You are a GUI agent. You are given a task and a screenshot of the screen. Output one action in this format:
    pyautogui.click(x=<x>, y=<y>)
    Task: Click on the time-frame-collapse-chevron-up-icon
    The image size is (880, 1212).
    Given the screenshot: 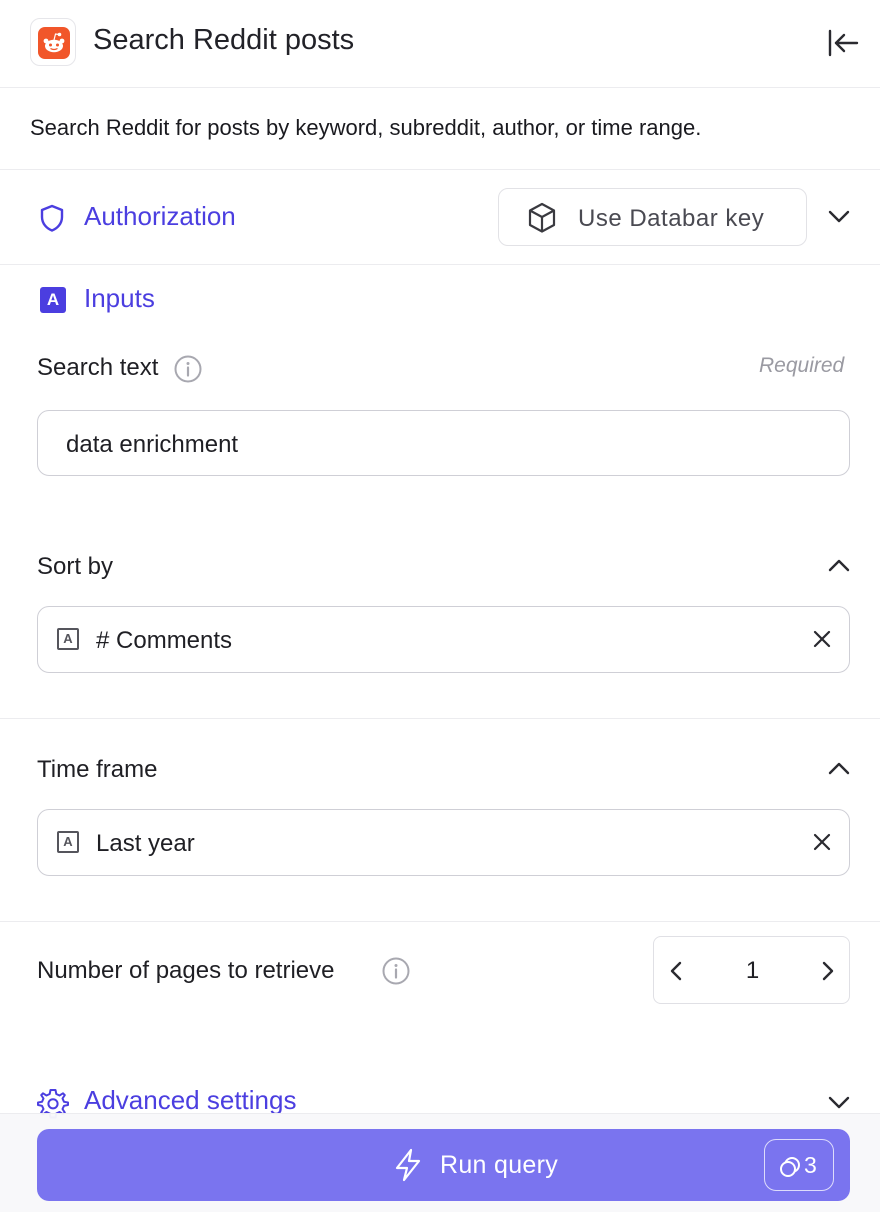 What is the action you would take?
    pyautogui.click(x=839, y=771)
    